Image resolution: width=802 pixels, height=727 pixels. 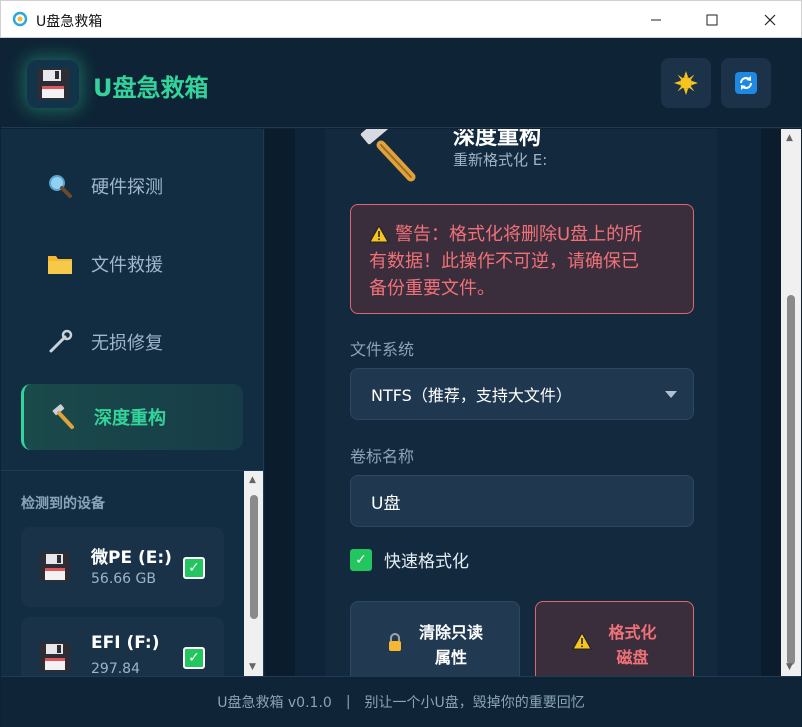 I want to click on app-footer: U盘急救箱 v0.1.0 | 别让一个小U盘，毁掉你的重要回忆, so click(x=401, y=701).